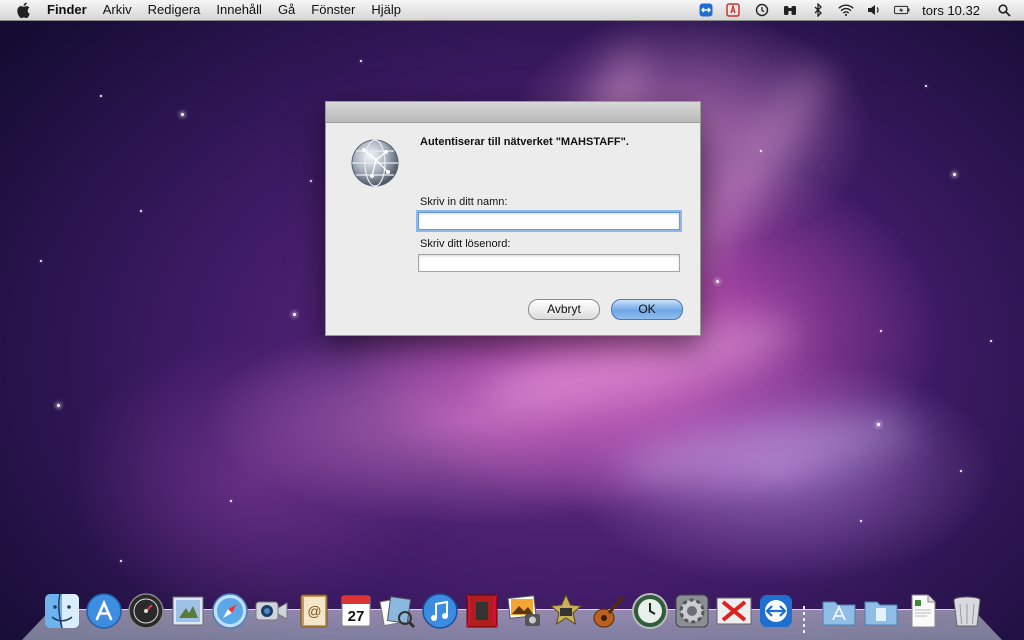 The height and width of the screenshot is (640, 1024). Describe the element at coordinates (188, 611) in the screenshot. I see `mail-icon` at that location.